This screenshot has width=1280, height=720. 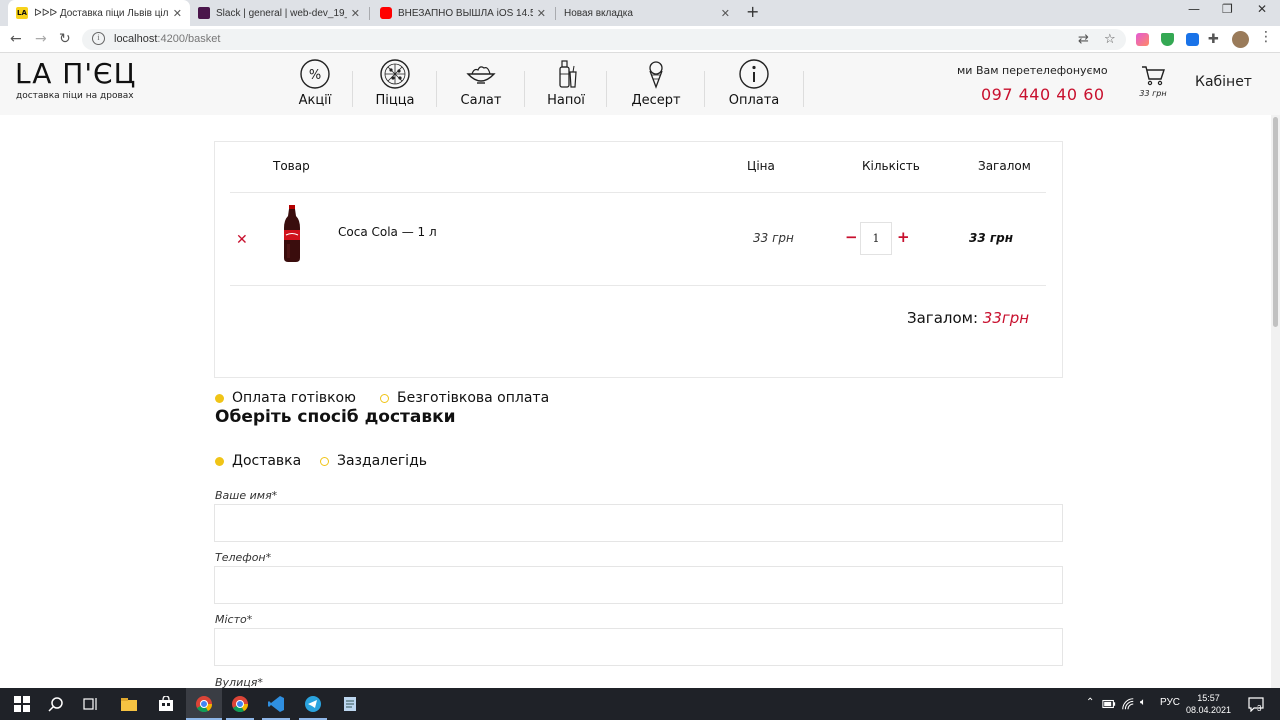 I want to click on nav-label: Оплата, so click(x=754, y=100).